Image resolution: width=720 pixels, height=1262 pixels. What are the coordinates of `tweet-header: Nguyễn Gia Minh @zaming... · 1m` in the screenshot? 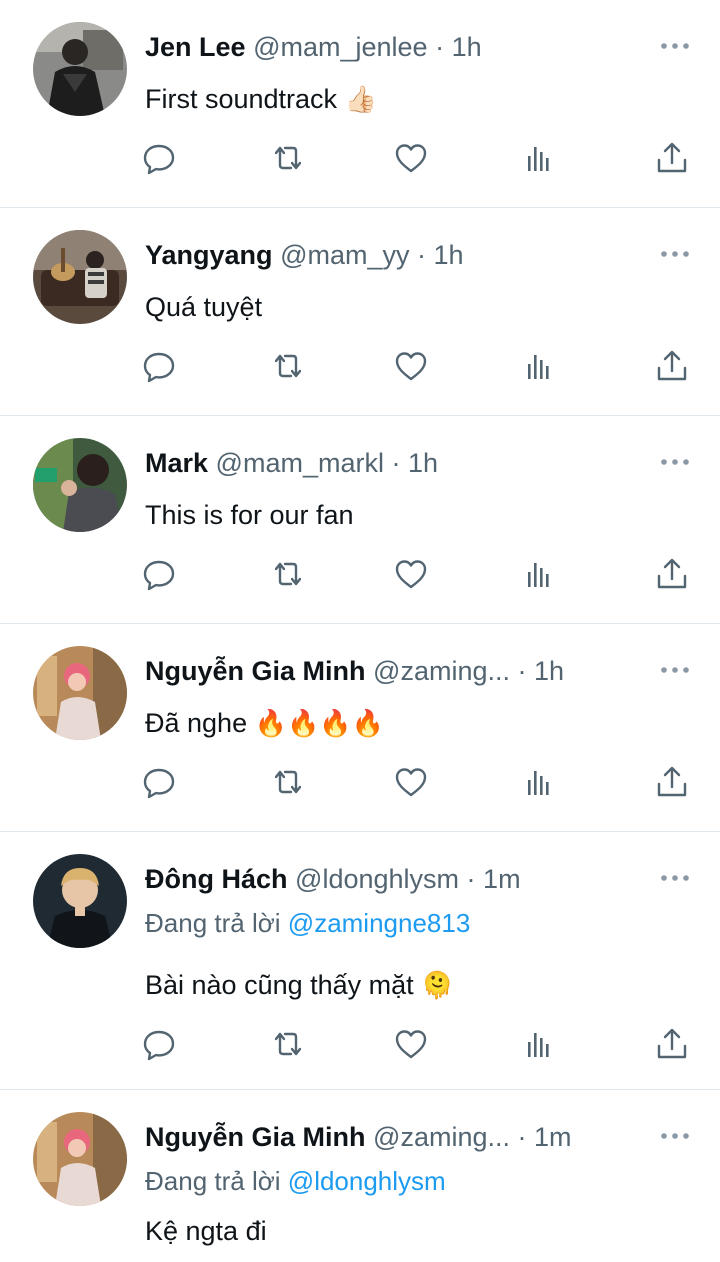 It's located at (392, 1137).